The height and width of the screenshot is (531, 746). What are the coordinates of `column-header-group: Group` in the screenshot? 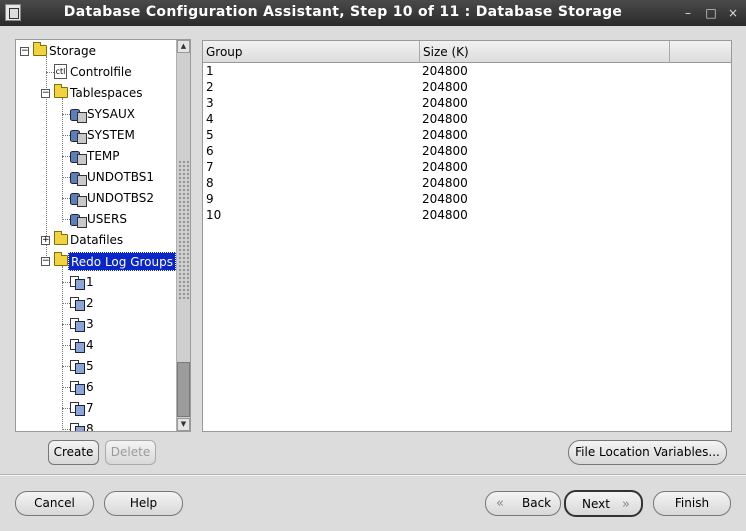 It's located at (311, 52).